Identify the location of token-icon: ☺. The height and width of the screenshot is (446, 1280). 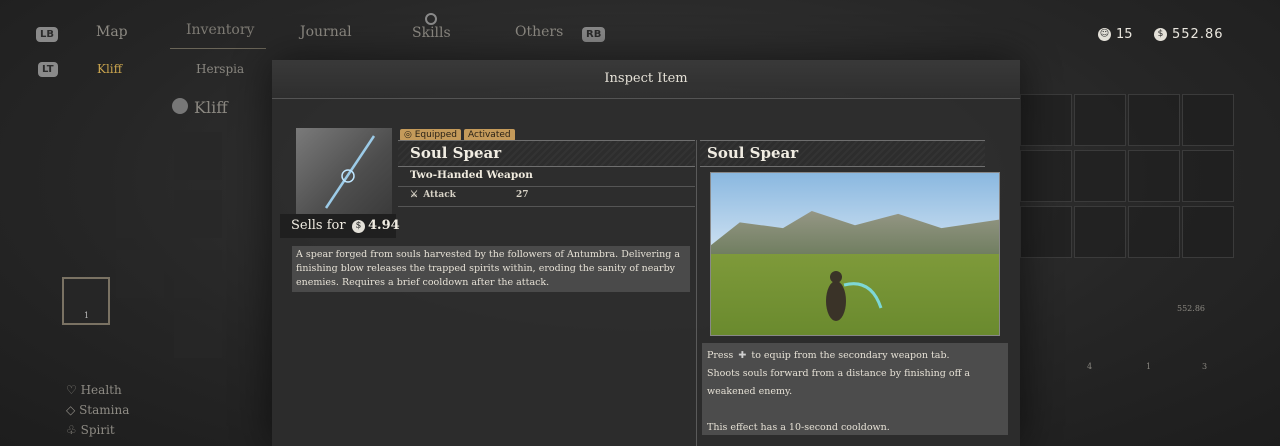
(1104, 34).